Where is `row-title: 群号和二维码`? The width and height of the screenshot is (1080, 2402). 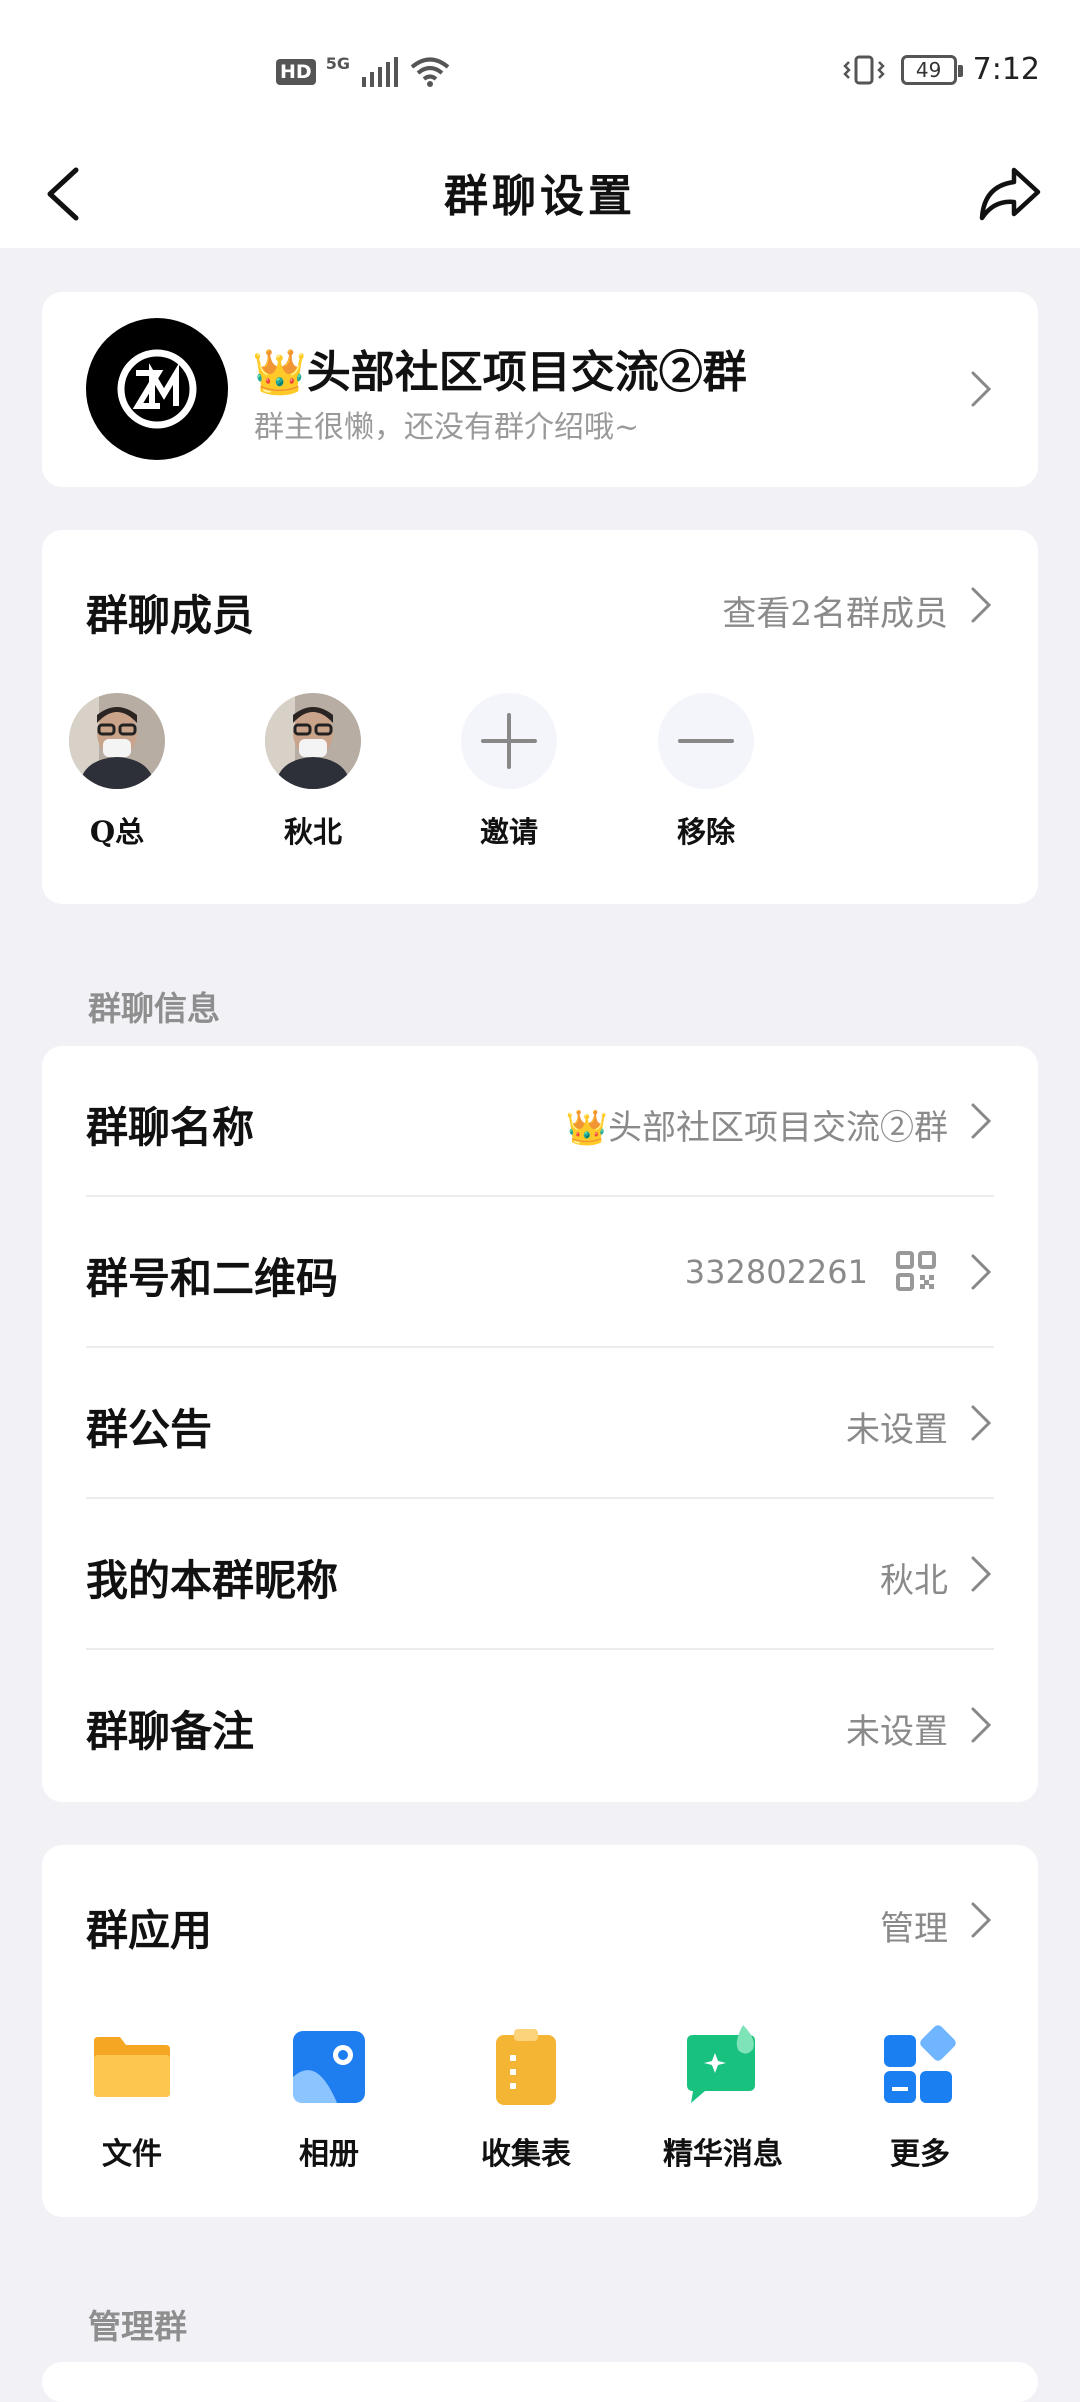 row-title: 群号和二维码 is located at coordinates (212, 1278).